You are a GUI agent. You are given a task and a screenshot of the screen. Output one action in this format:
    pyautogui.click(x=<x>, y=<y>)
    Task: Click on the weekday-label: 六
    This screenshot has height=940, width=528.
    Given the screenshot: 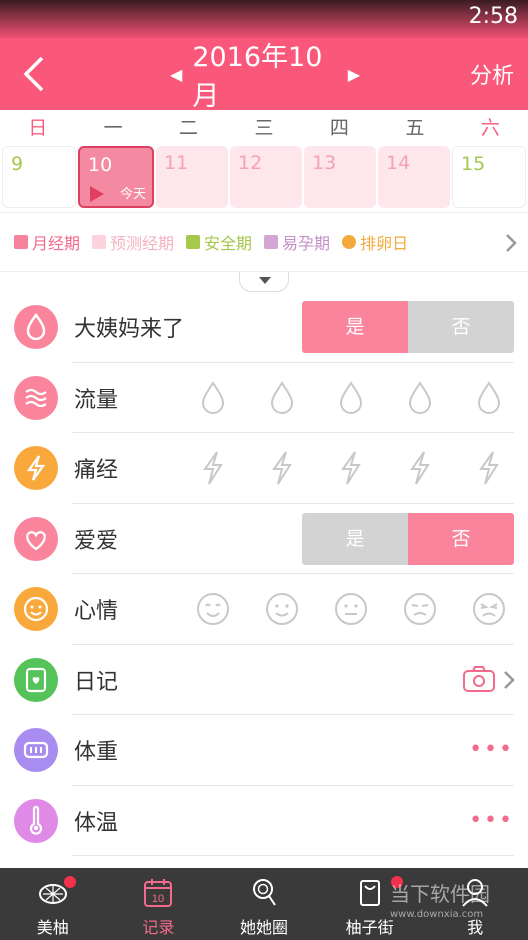 What is the action you would take?
    pyautogui.click(x=490, y=128)
    